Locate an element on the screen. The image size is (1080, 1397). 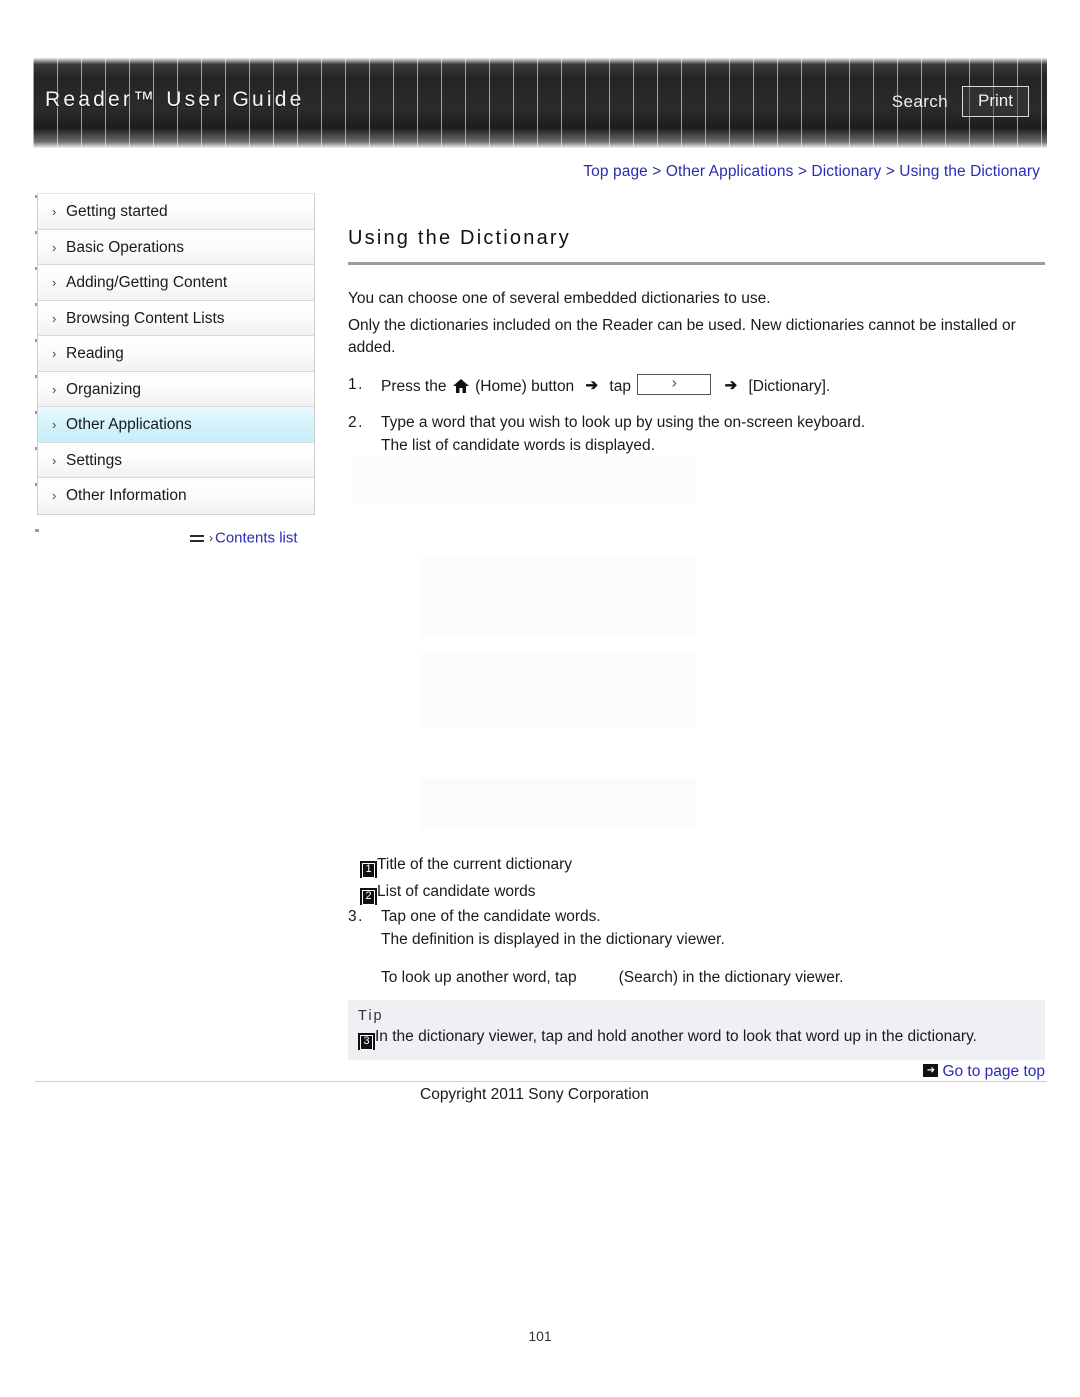
step-number: 2. is located at coordinates (356, 422).